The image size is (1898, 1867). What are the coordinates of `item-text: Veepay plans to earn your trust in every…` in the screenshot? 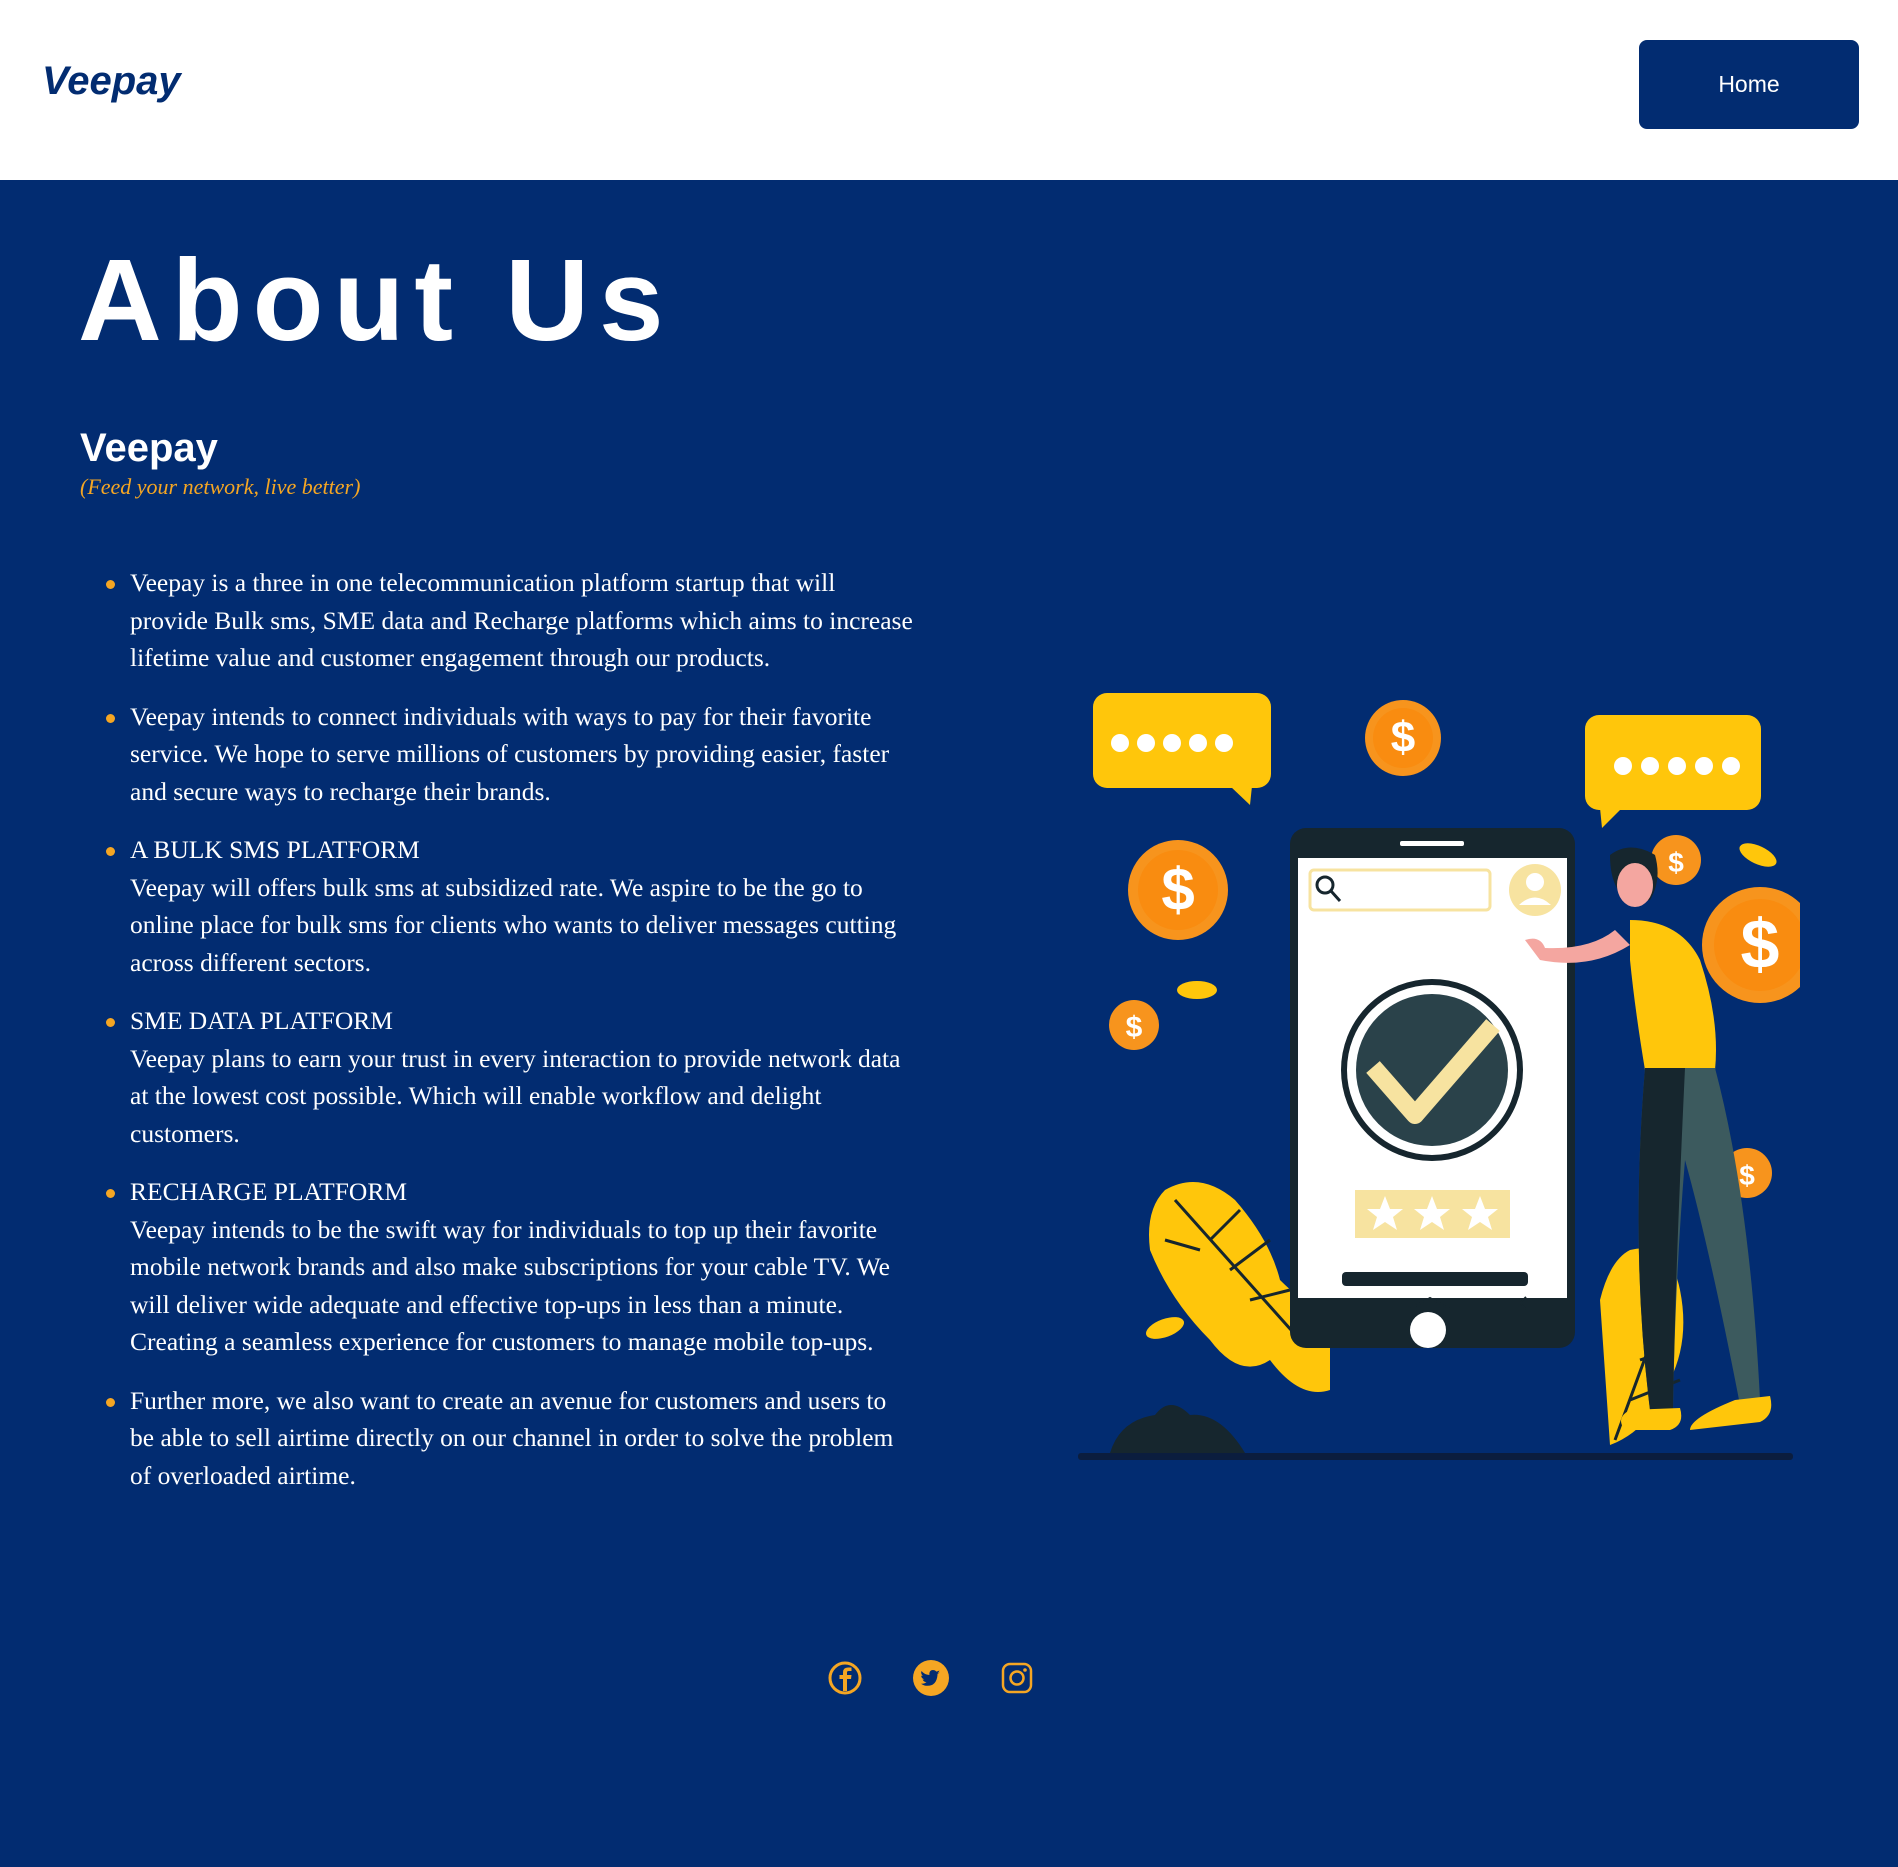 It's located at (515, 1095).